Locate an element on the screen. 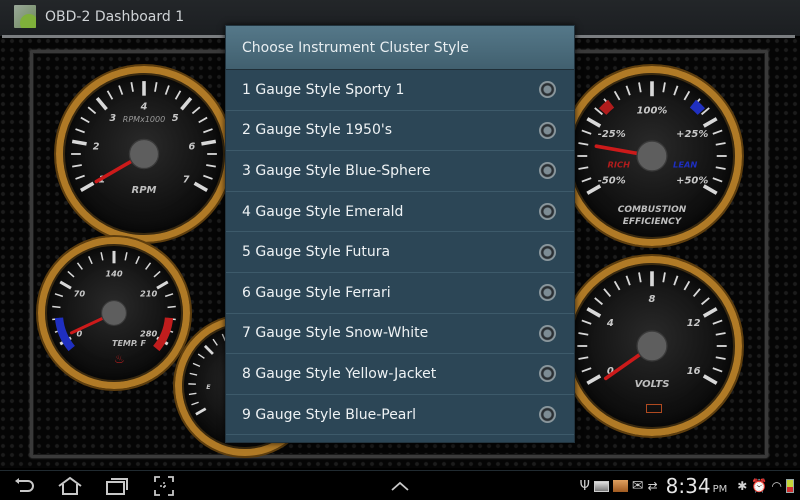 The width and height of the screenshot is (800, 500). temperature-gauge: 0 70 140 210 280 TEMP. F ♨ is located at coordinates (114, 313).